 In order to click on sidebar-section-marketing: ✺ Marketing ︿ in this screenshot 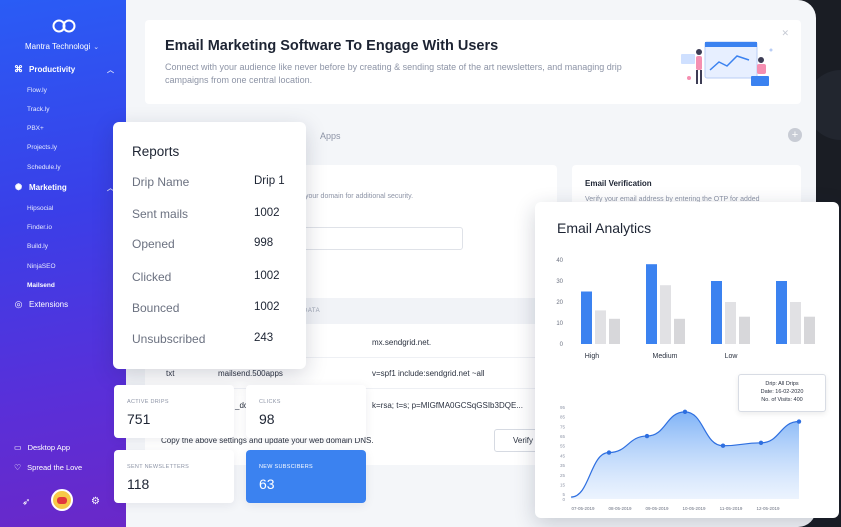, I will do `click(64, 188)`.